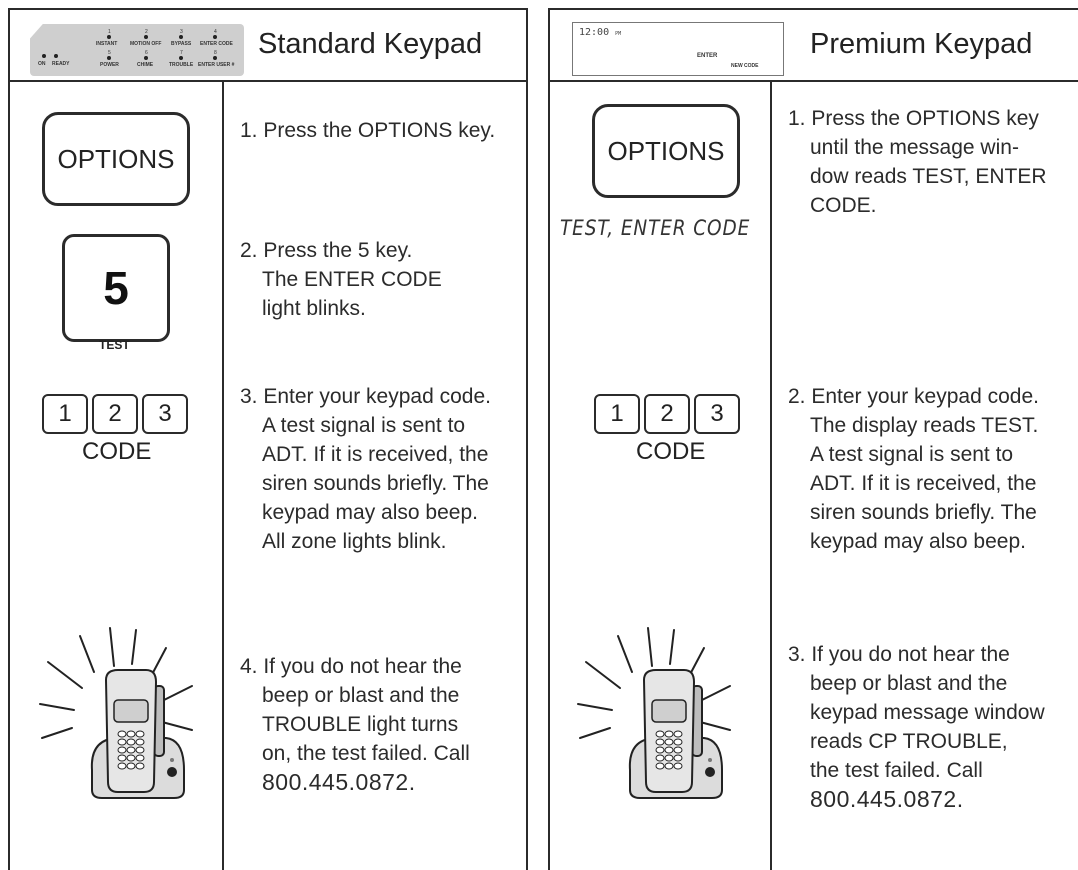 The height and width of the screenshot is (870, 1078). What do you see at coordinates (44, 56) in the screenshot?
I see `on-indicator-icon` at bounding box center [44, 56].